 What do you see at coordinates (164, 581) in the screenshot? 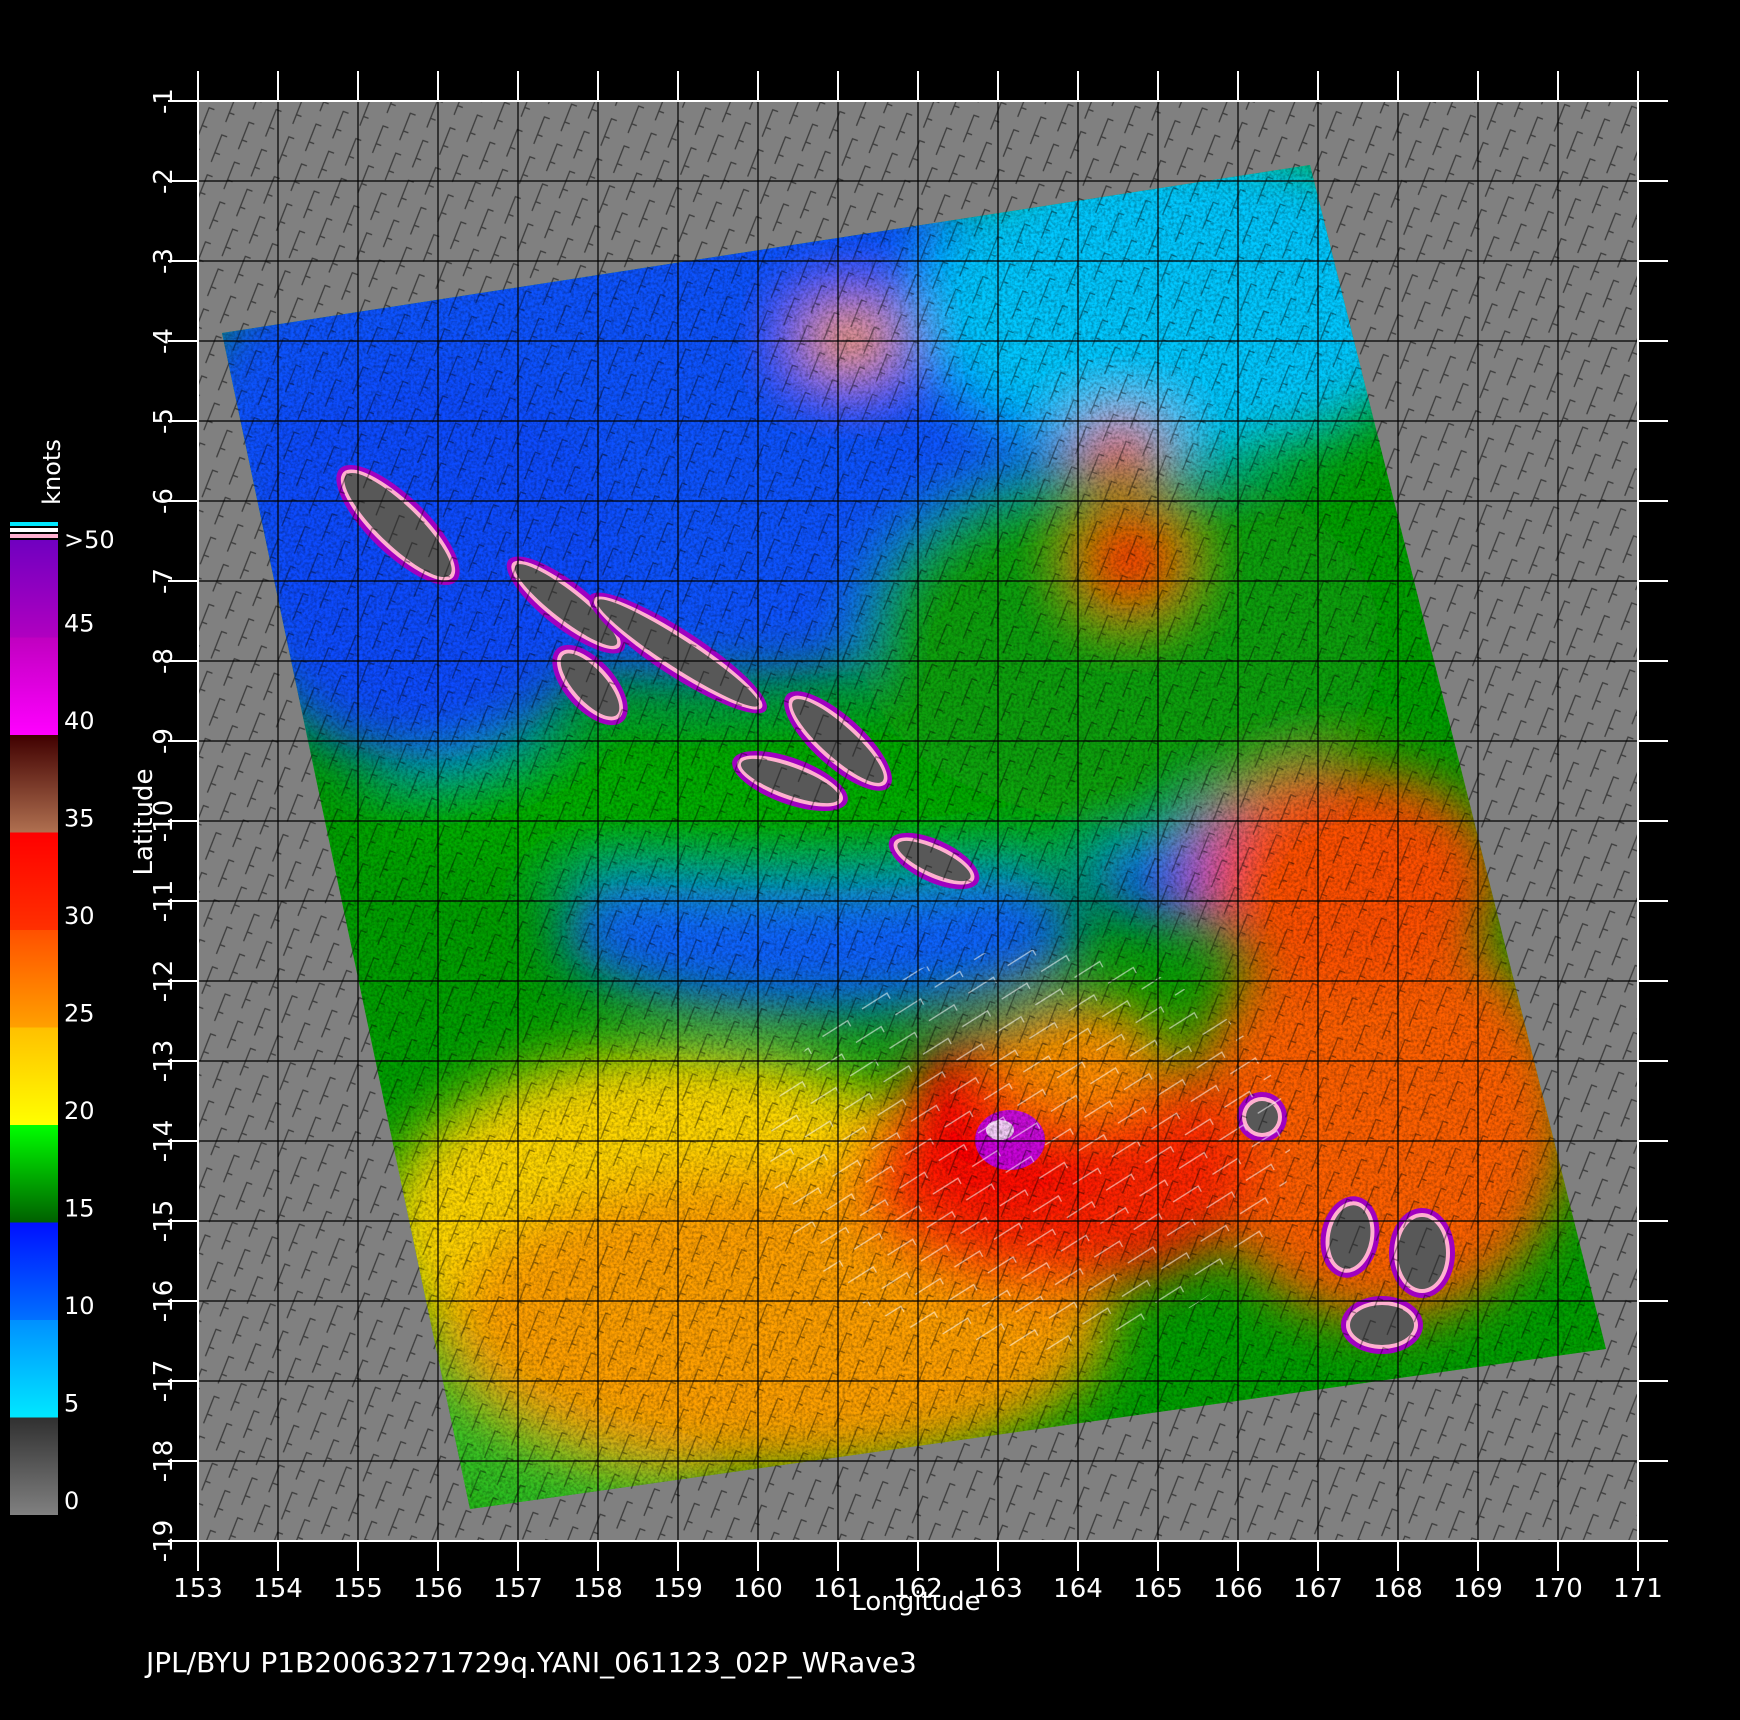
I see `lat-tick-label: -7` at bounding box center [164, 581].